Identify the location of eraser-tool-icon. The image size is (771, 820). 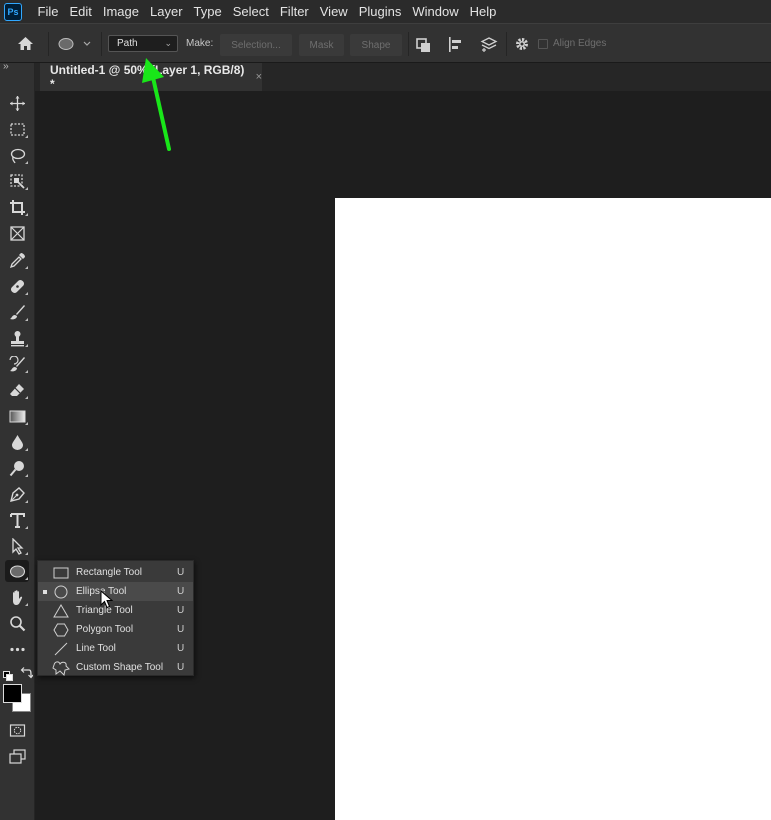
(17, 390).